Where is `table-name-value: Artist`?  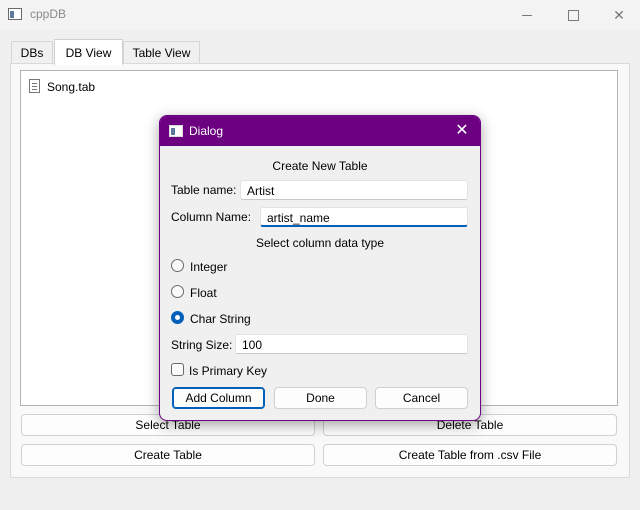
table-name-value: Artist is located at coordinates (261, 191).